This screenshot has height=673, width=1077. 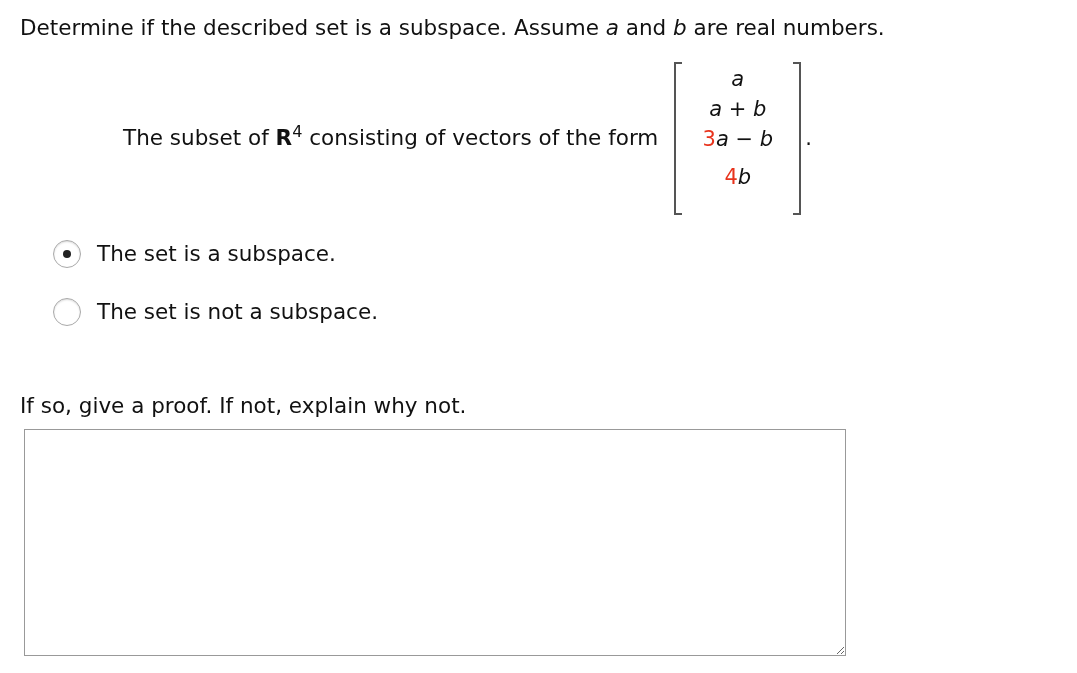 What do you see at coordinates (391, 137) in the screenshot?
I see `subset-text: The subset of R$^{4}$ consisting of vectors of the form` at bounding box center [391, 137].